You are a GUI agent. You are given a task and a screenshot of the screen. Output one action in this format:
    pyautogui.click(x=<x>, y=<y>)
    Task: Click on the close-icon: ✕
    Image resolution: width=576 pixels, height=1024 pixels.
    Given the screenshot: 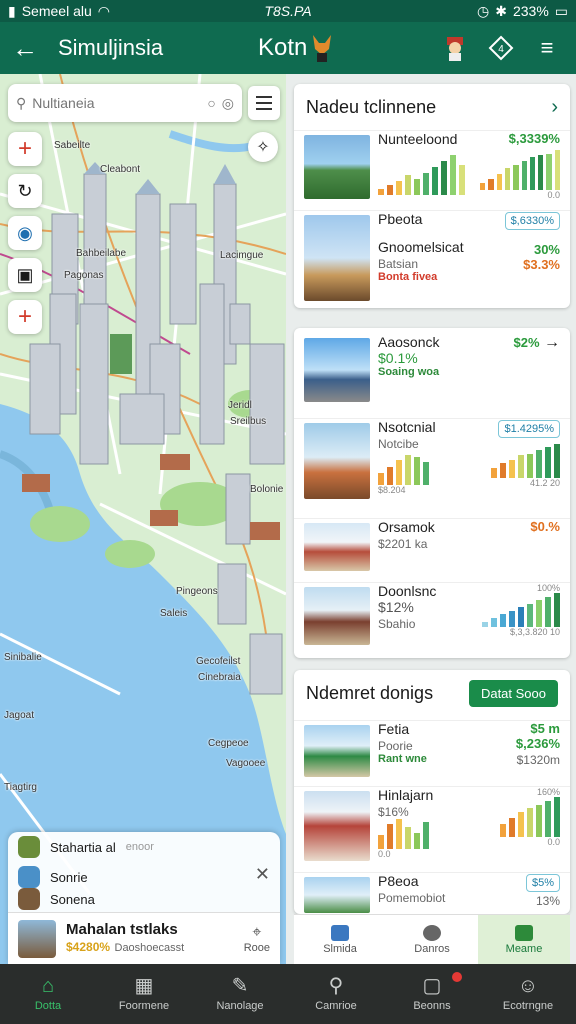 What is the action you would take?
    pyautogui.click(x=262, y=874)
    